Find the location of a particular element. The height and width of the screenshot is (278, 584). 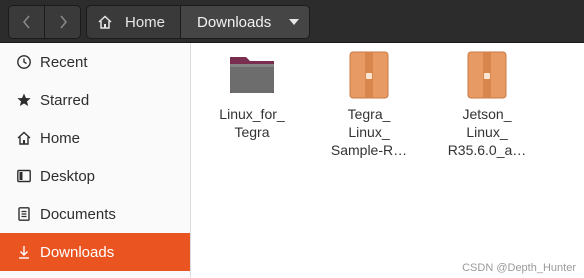

sidebar-item-label: Documents is located at coordinates (78, 214).